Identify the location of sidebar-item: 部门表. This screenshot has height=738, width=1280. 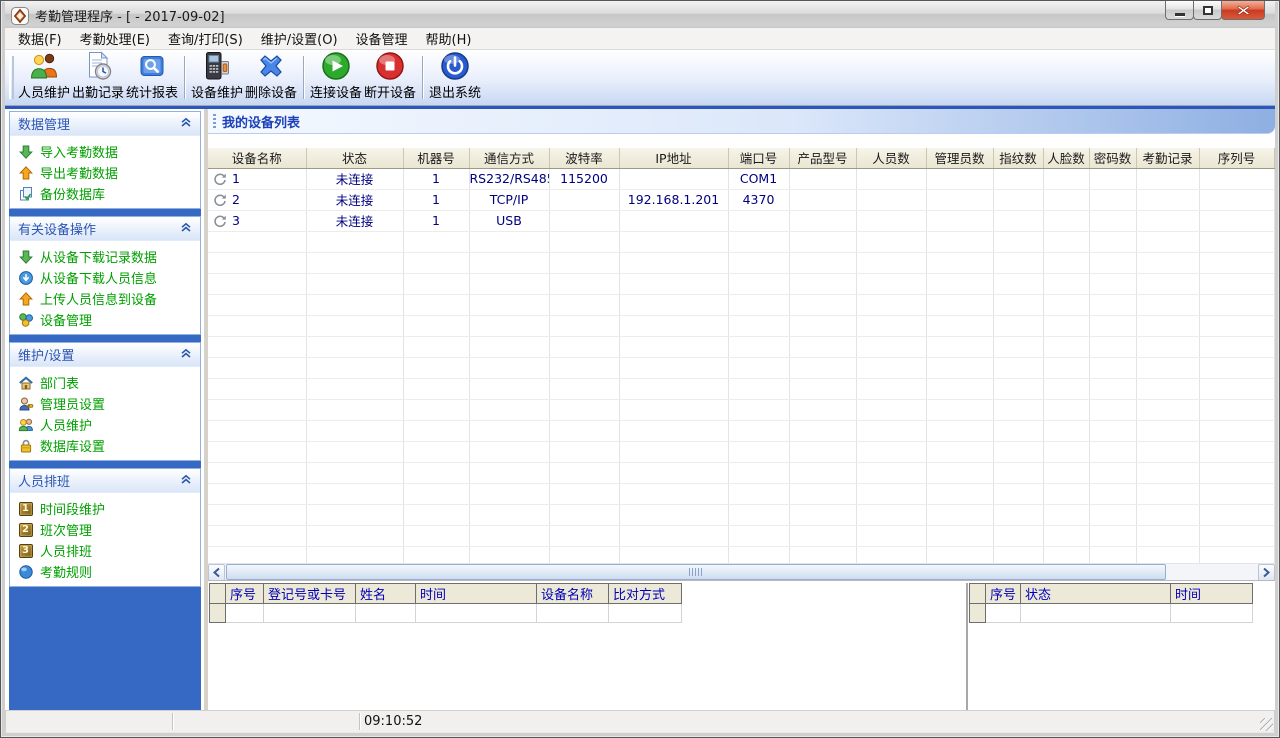
(105, 382).